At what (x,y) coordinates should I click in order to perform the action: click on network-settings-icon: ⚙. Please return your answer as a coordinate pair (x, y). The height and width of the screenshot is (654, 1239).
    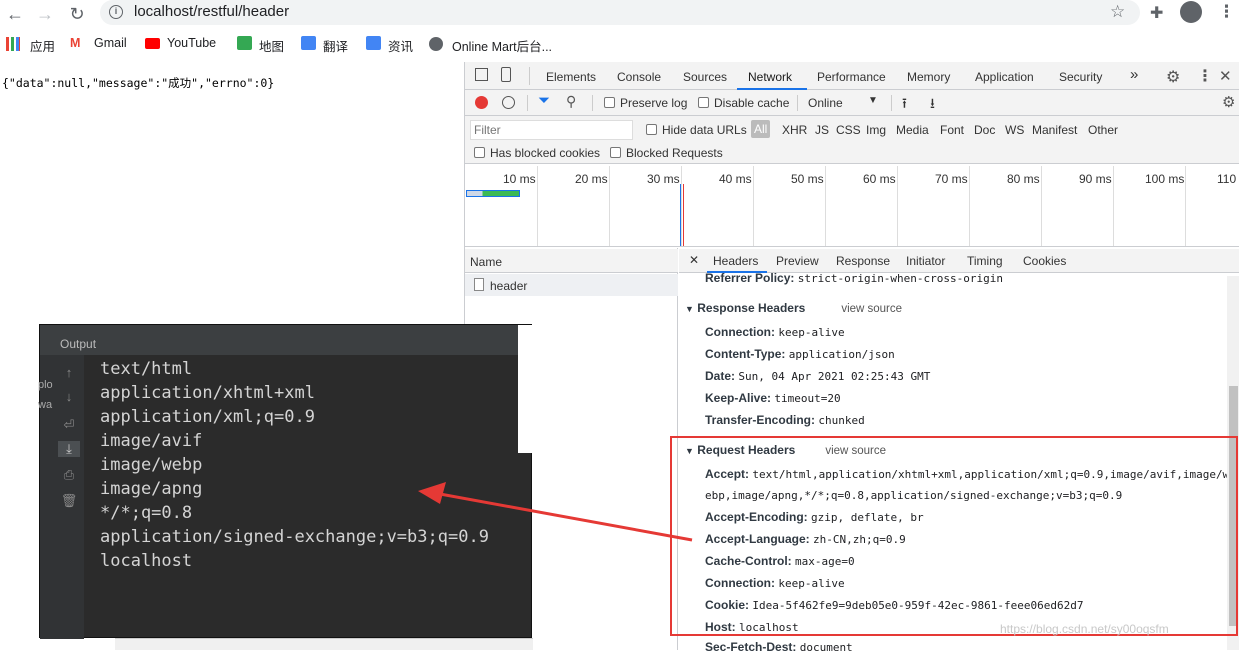
    Looking at the image, I should click on (1228, 102).